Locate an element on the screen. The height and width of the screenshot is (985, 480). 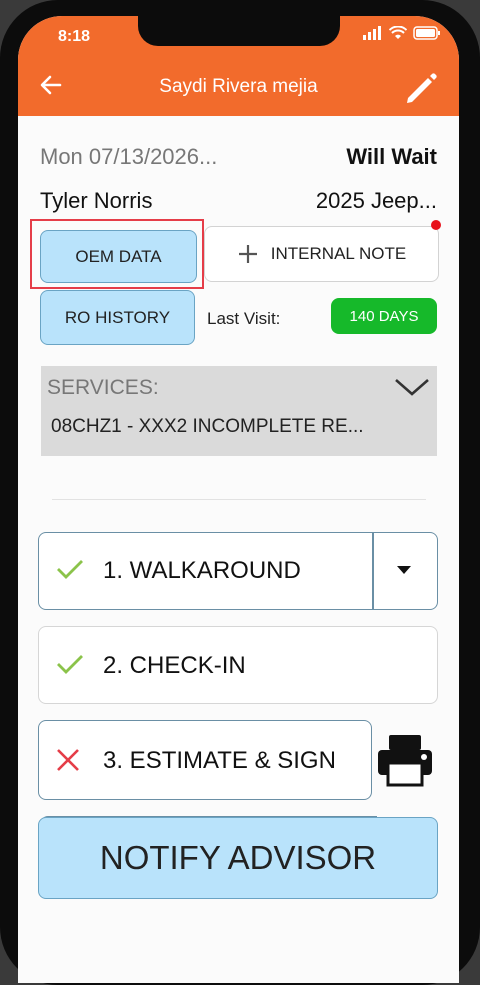
caret-down-icon is located at coordinates (404, 570).